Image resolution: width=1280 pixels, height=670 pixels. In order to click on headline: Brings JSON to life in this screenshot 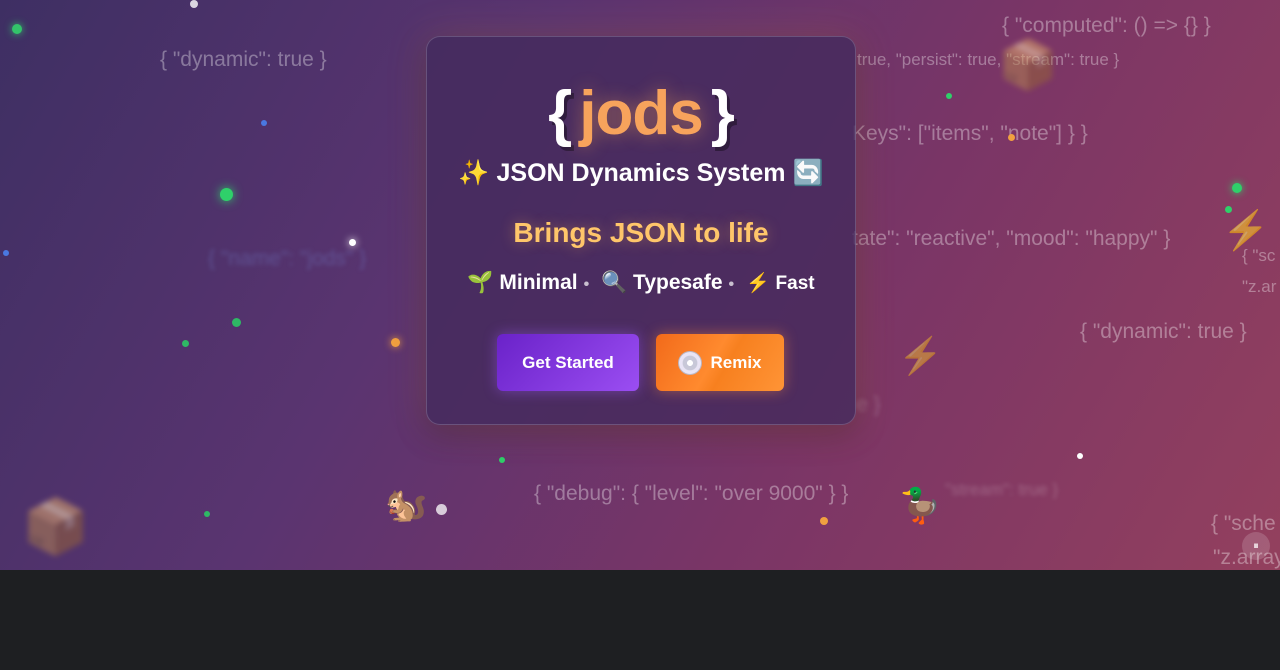, I will do `click(641, 232)`.